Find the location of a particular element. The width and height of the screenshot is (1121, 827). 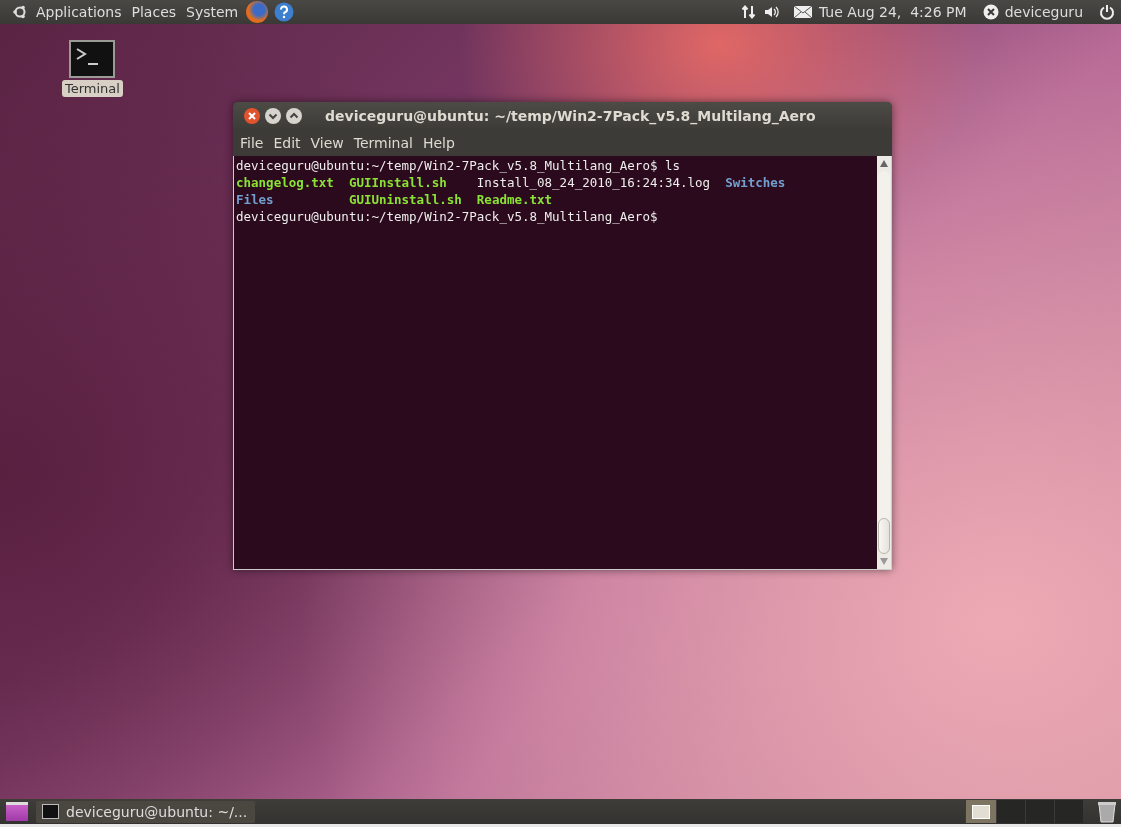

trash-icon is located at coordinates (1107, 811).